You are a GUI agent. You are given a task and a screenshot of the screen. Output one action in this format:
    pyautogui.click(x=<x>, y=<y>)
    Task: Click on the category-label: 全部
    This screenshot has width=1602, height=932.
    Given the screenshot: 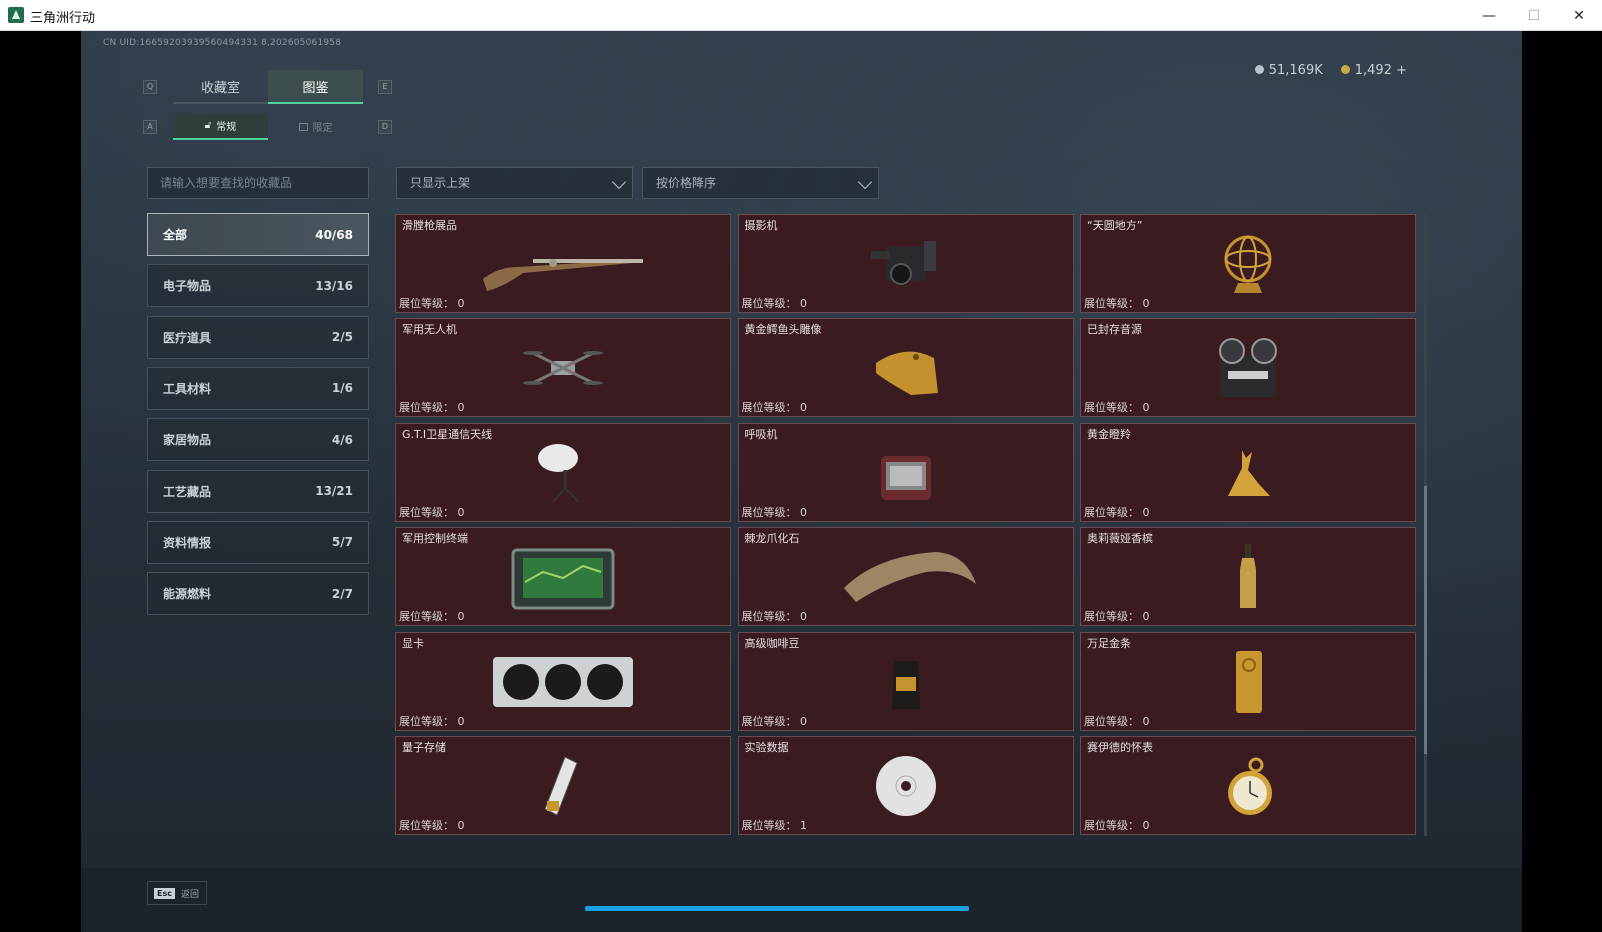 What is the action you would take?
    pyautogui.click(x=175, y=235)
    